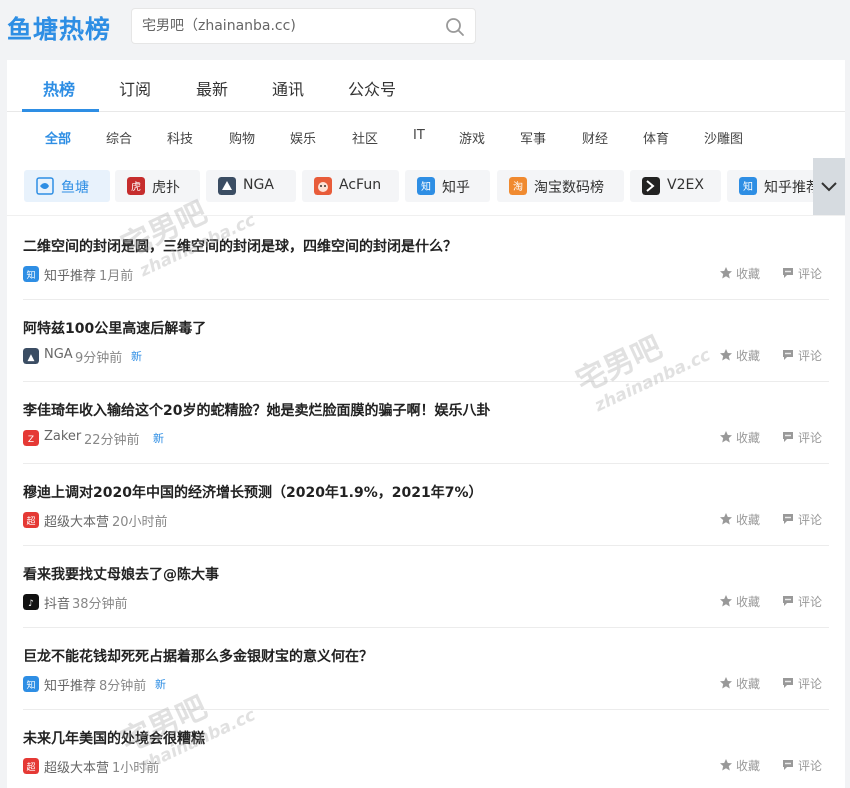  I want to click on category-it: IT, so click(419, 135).